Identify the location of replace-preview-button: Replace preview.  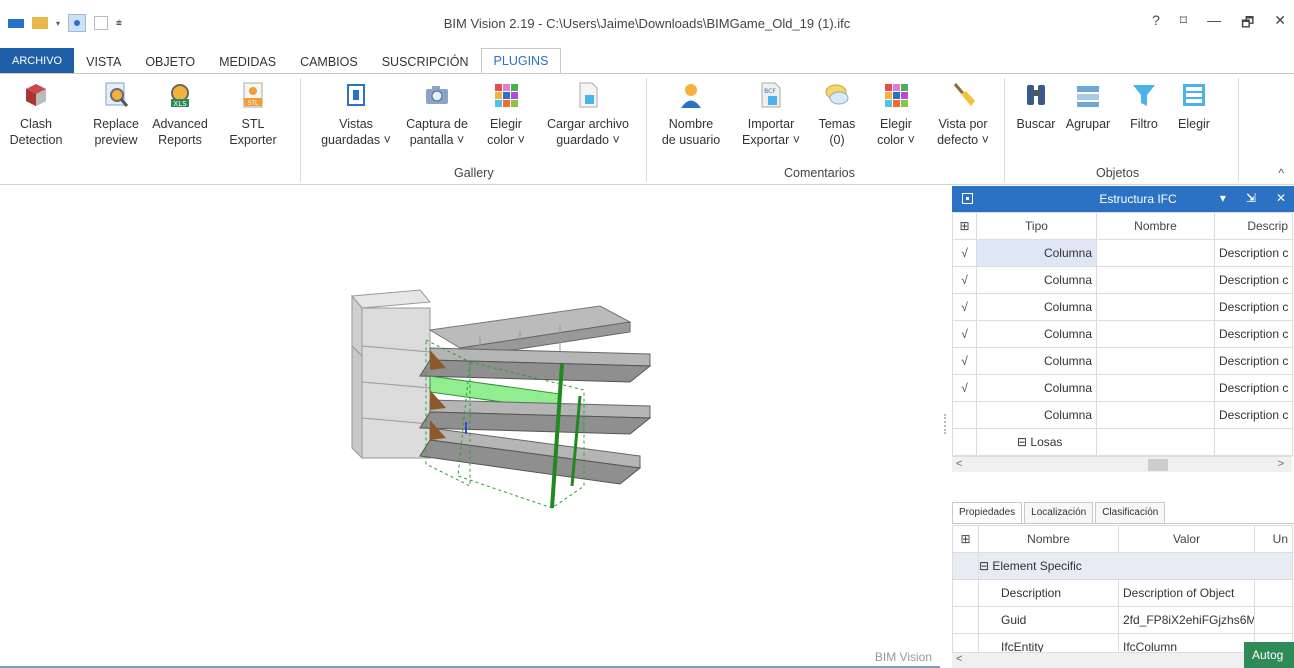
(116, 114).